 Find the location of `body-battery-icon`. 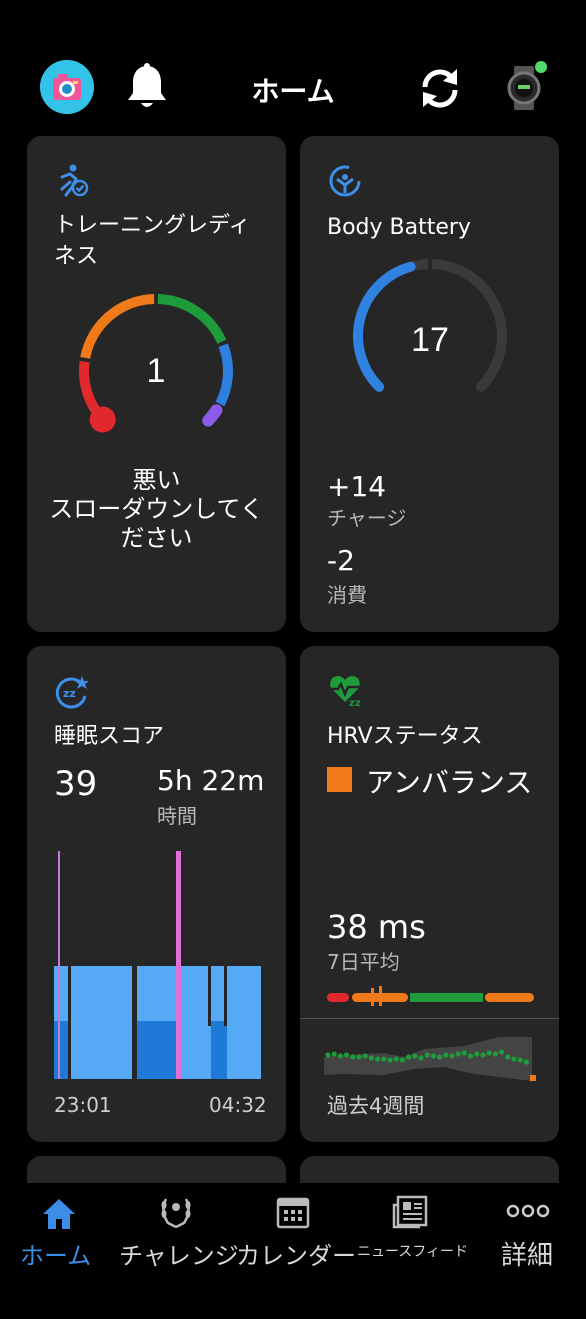

body-battery-icon is located at coordinates (345, 181).